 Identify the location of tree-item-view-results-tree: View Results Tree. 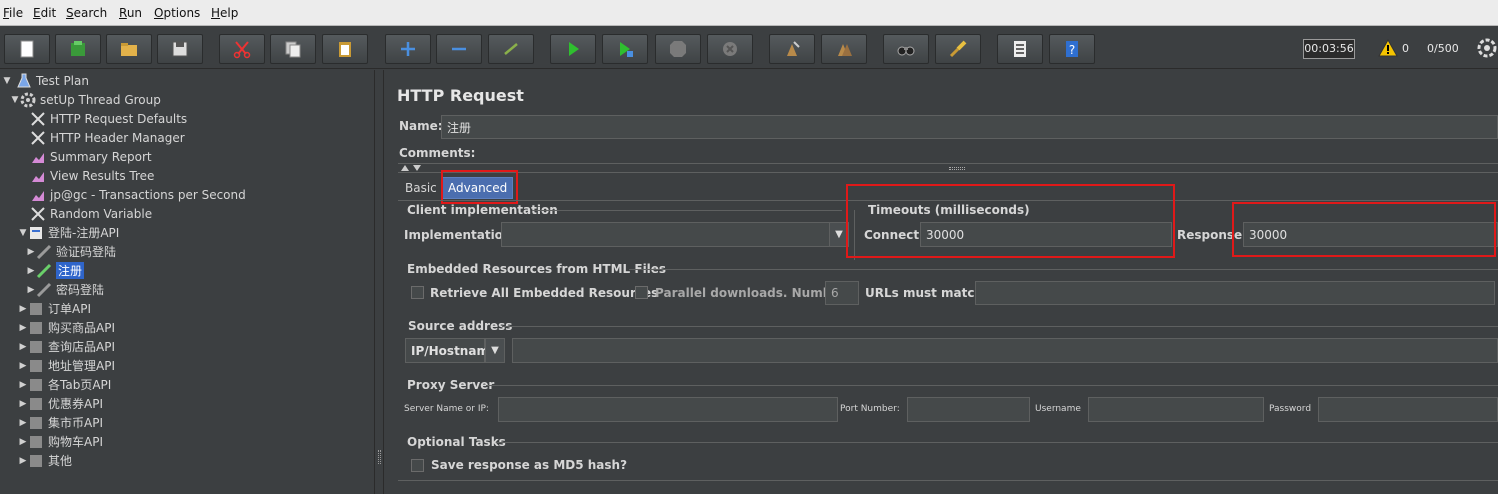
(92, 175).